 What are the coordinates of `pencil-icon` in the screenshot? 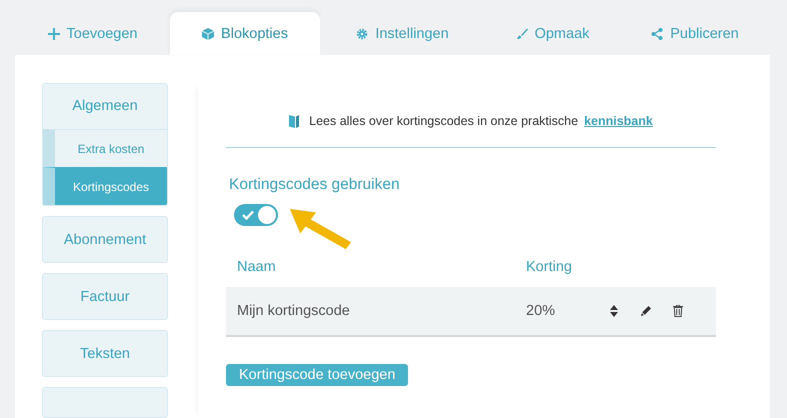 It's located at (646, 311).